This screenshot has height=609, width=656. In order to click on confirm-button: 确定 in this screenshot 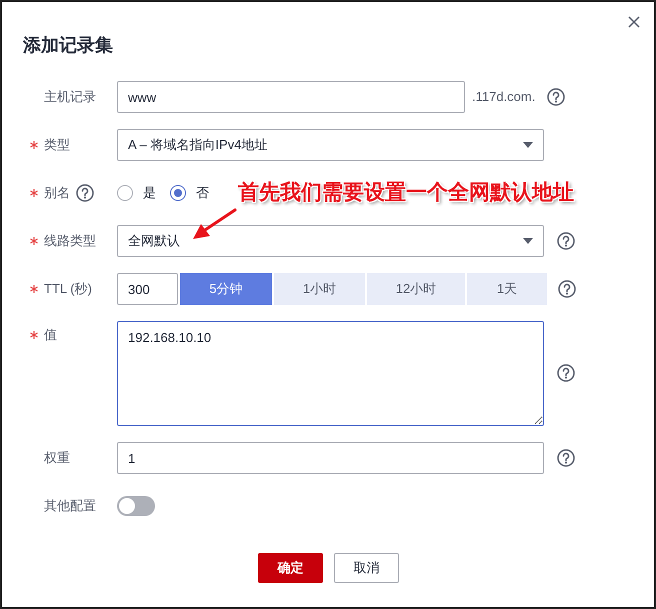, I will do `click(290, 568)`.